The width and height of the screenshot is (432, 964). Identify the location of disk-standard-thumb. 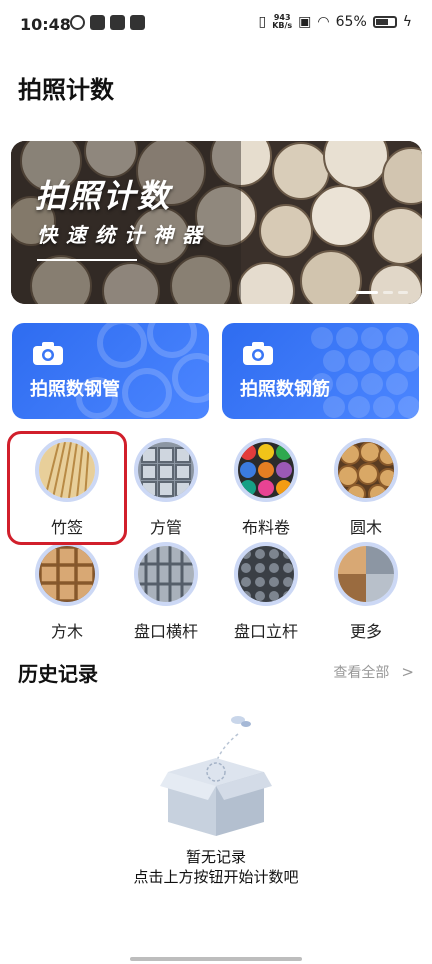
(266, 574).